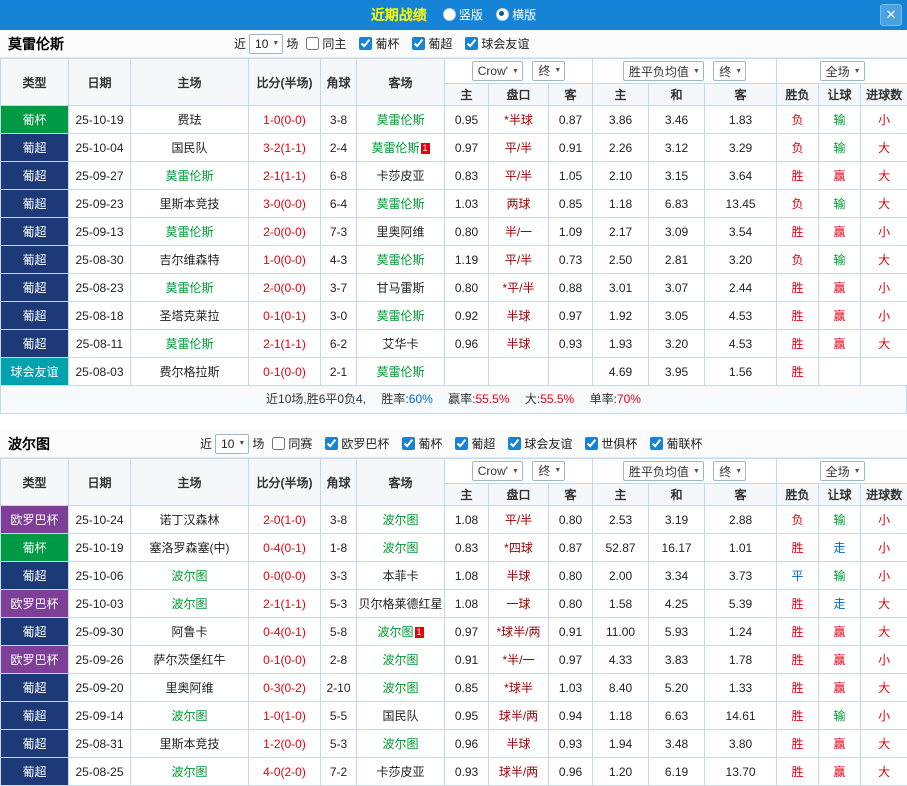 Image resolution: width=907 pixels, height=786 pixels. Describe the element at coordinates (483, 443) in the screenshot. I see `filter-label: 葡超` at that location.